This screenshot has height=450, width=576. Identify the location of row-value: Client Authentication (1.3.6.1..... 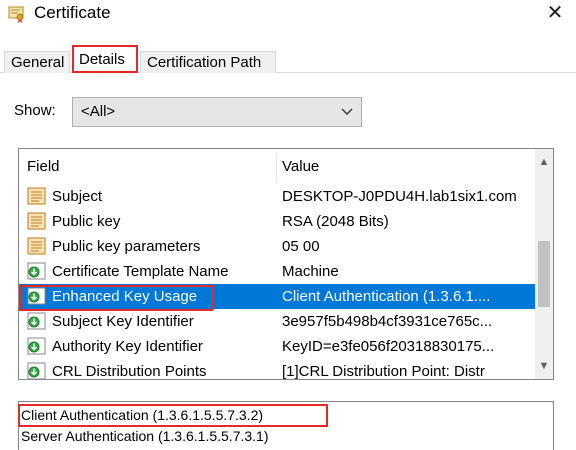
(386, 296).